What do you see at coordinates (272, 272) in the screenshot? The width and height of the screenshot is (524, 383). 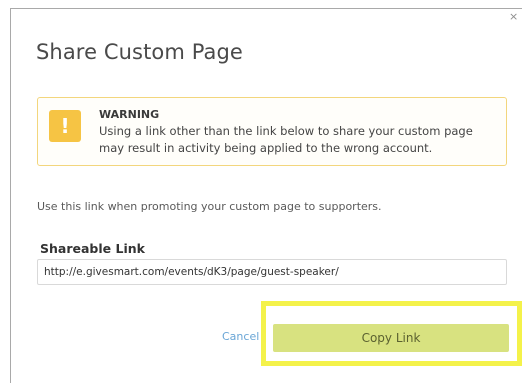 I see `shareable-link-input` at bounding box center [272, 272].